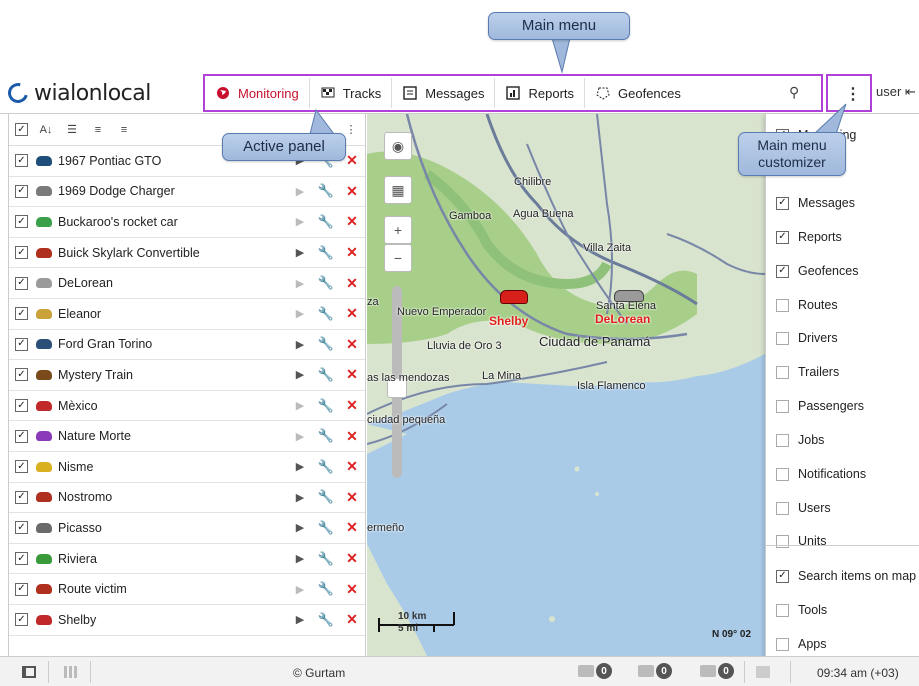 This screenshot has width=919, height=686. What do you see at coordinates (444, 93) in the screenshot?
I see `menu-messages: Messages` at bounding box center [444, 93].